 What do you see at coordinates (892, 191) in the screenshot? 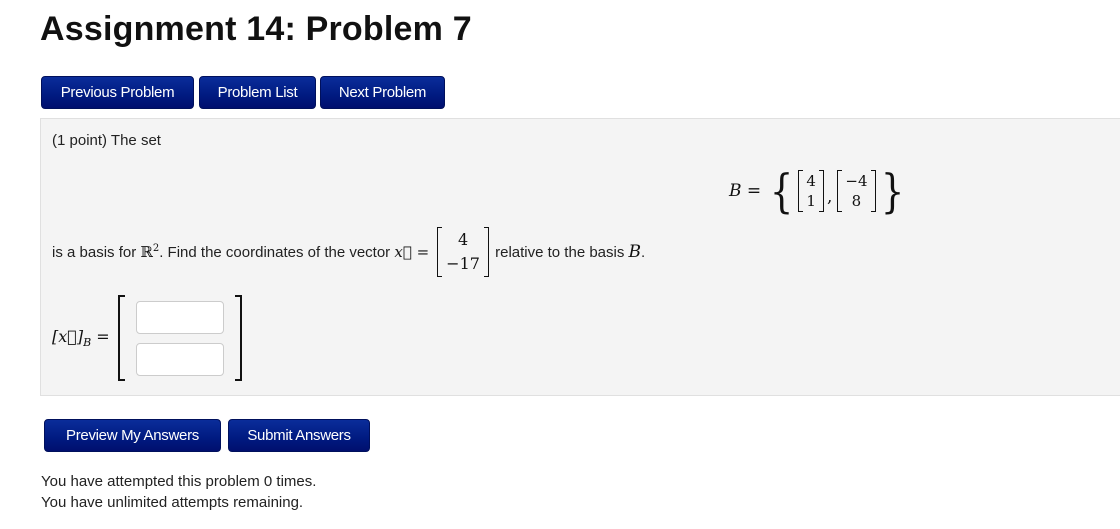
I see `right-brace: }` at bounding box center [892, 191].